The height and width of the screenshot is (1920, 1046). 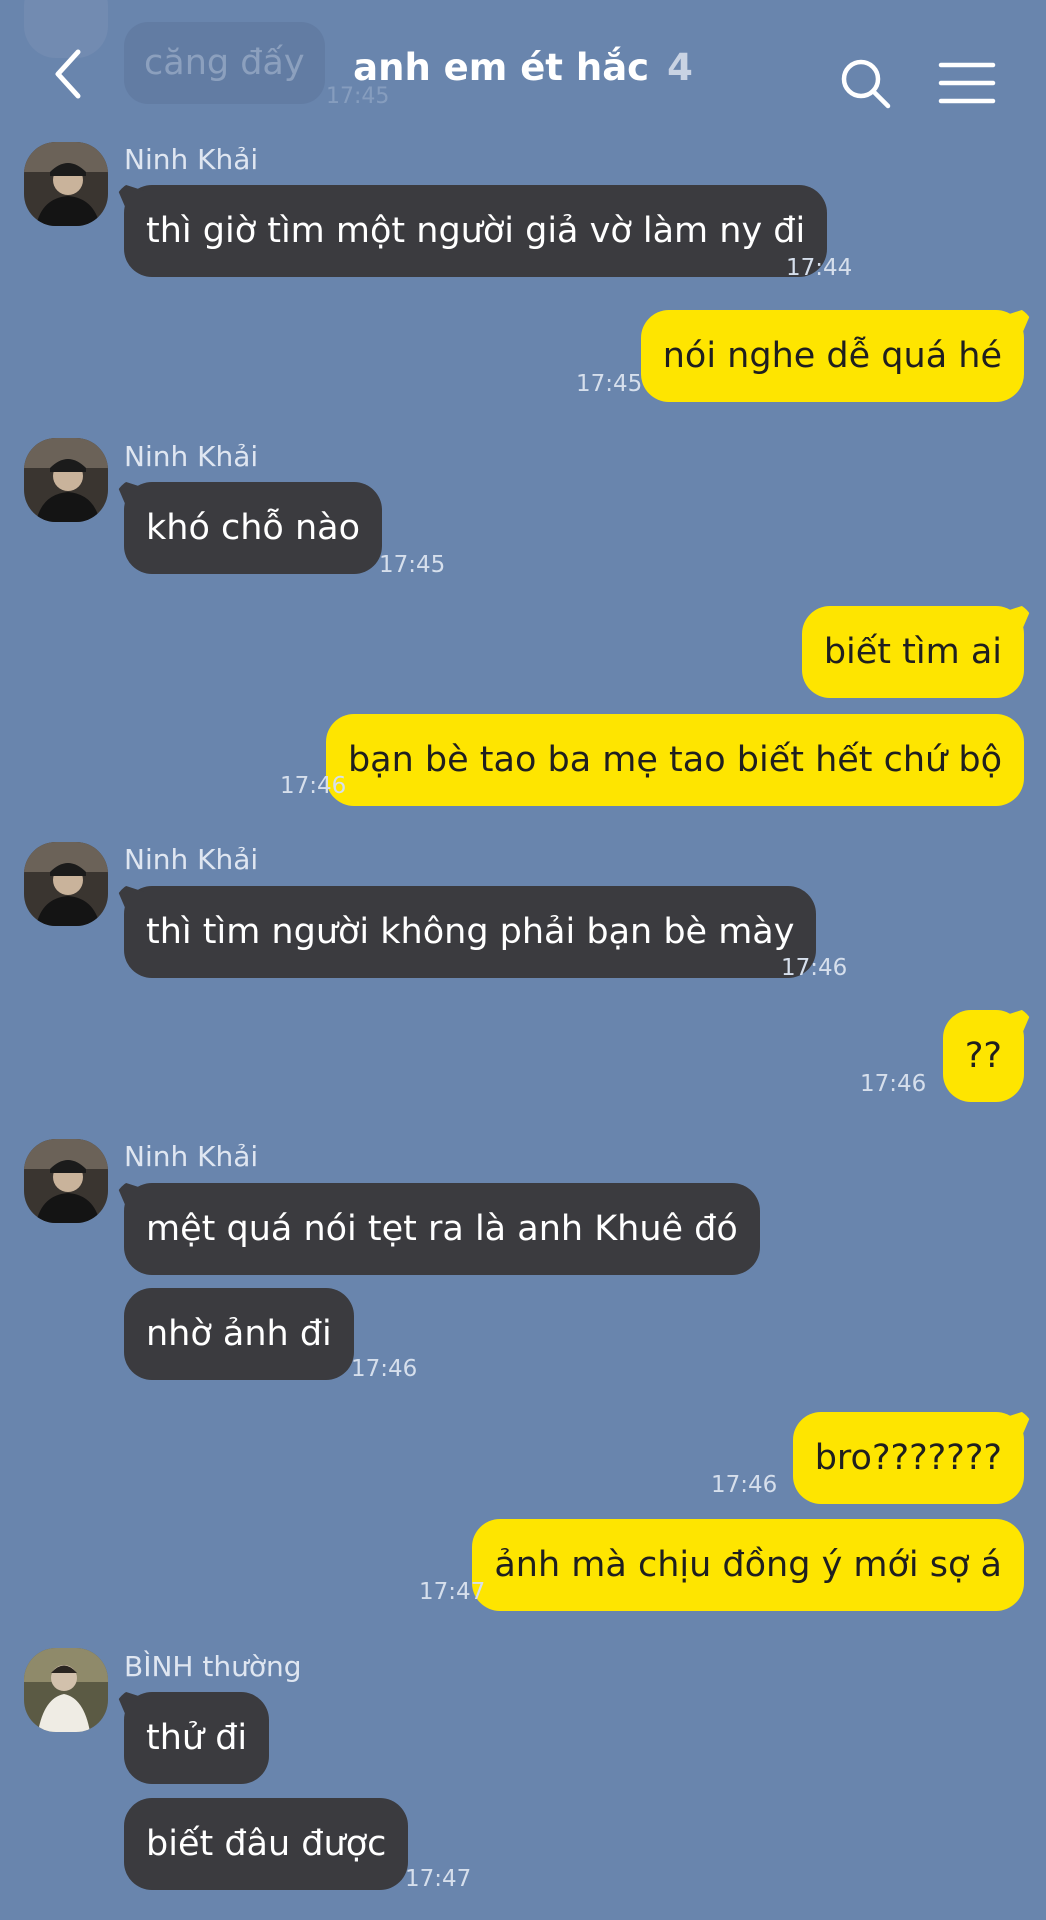 I want to click on message-bubble-outgoing: biết tìm ai, so click(x=912, y=652).